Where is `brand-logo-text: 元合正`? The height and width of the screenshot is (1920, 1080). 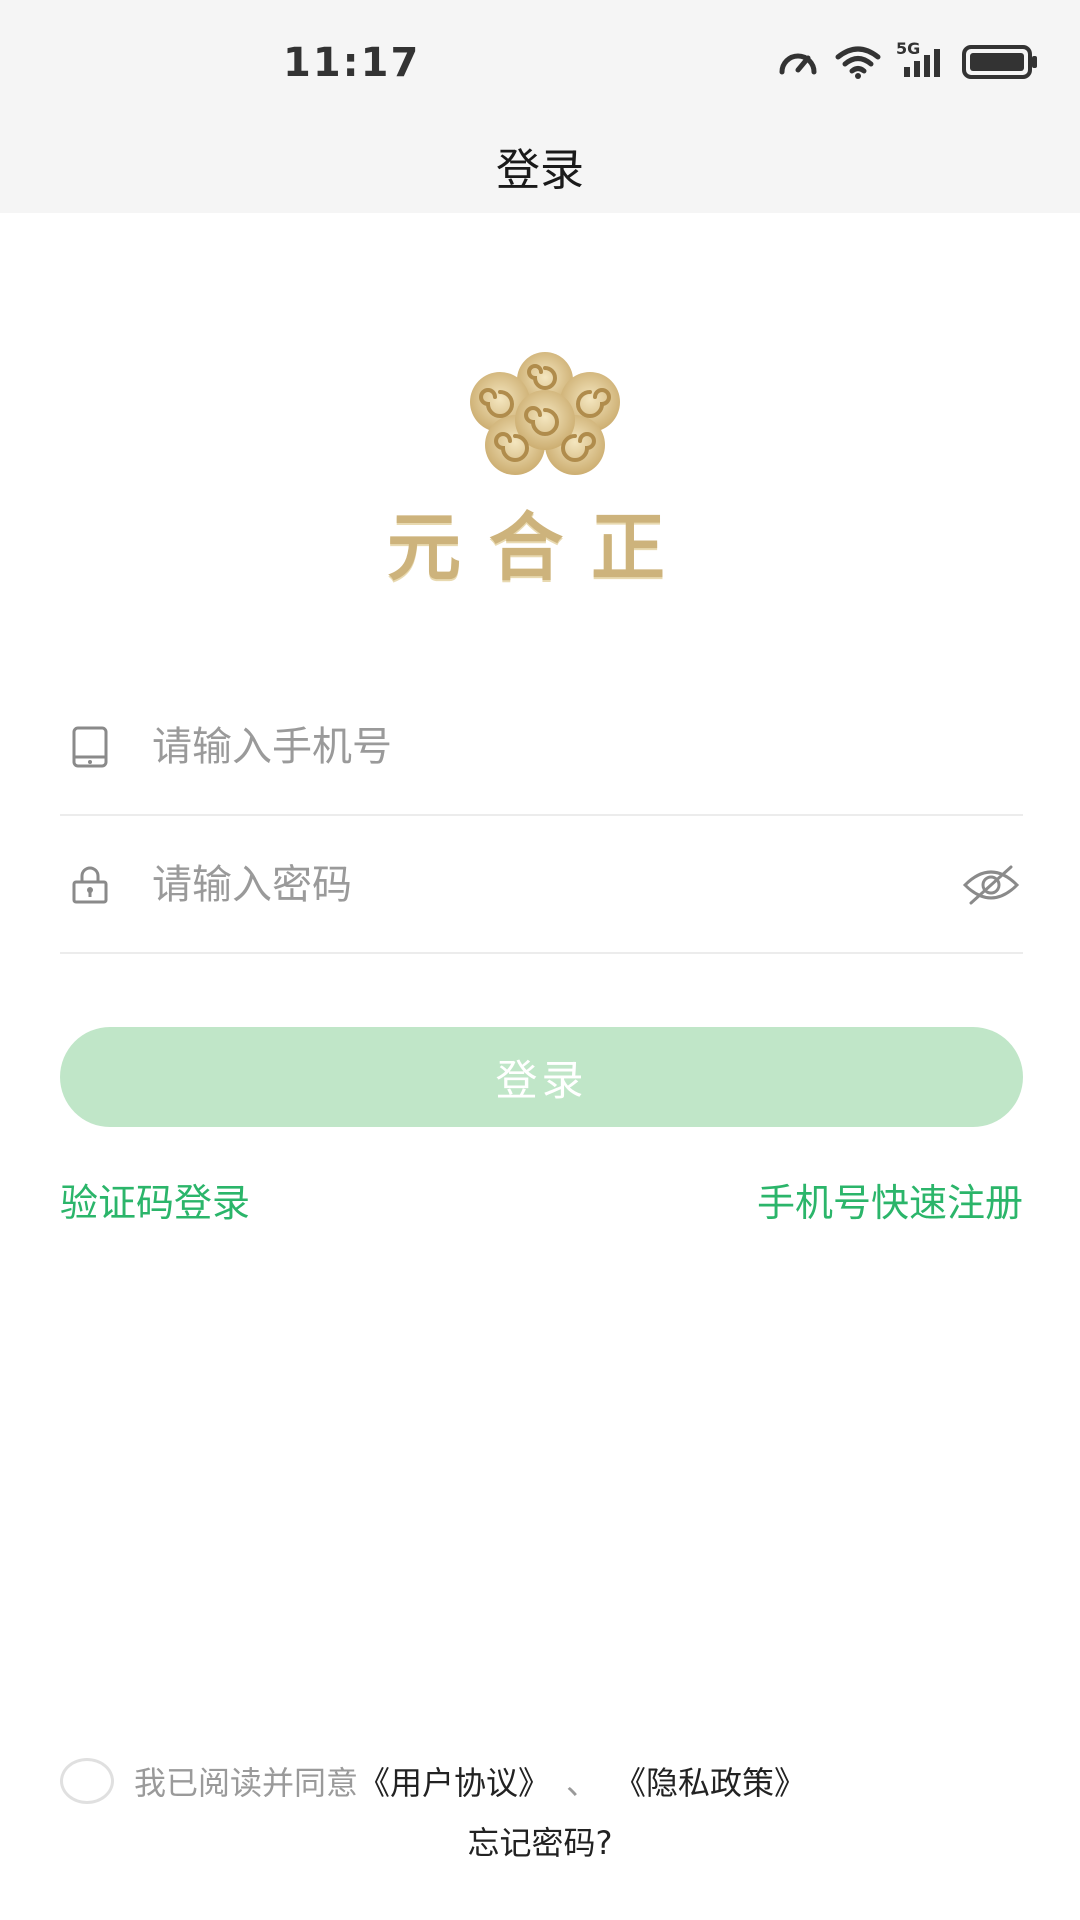
brand-logo-text: 元合正 is located at coordinates (540, 548).